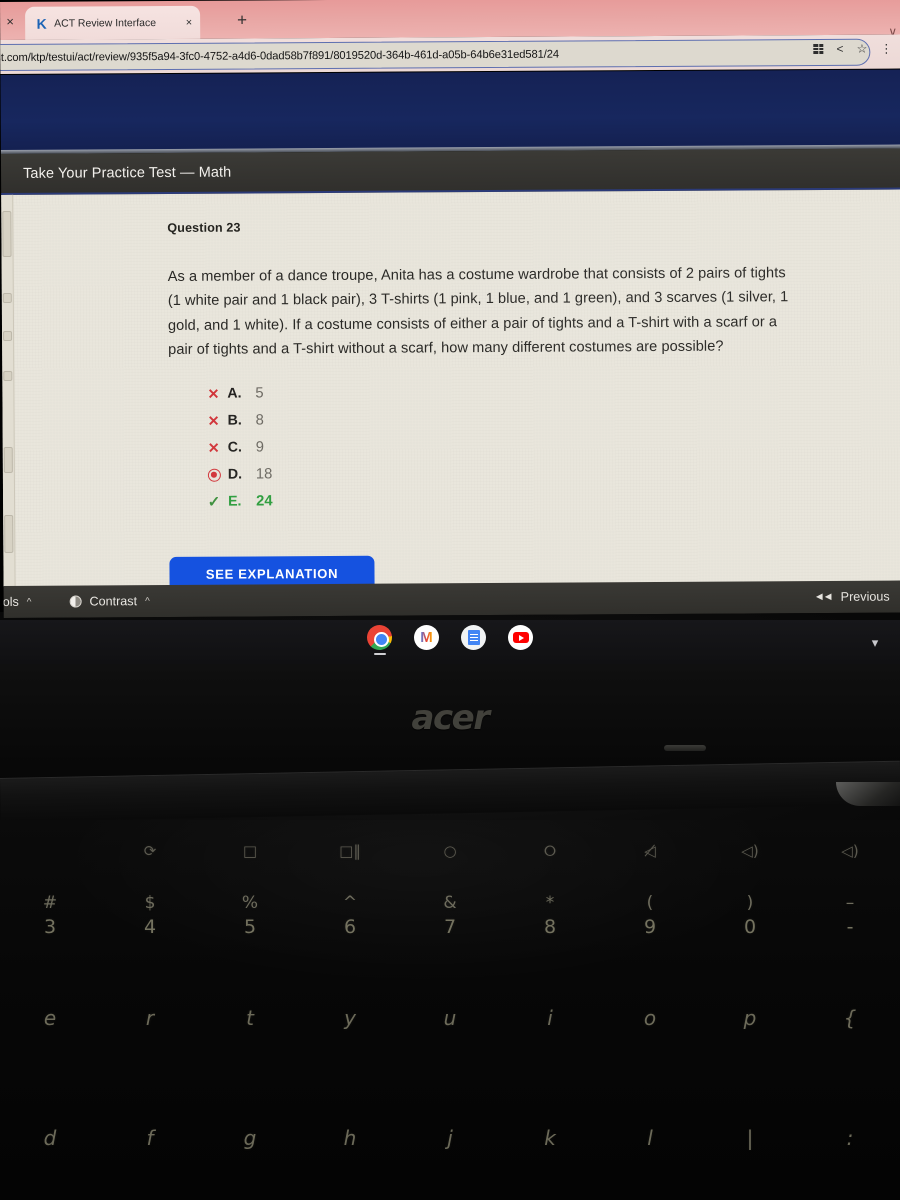 Image resolution: width=900 pixels, height=1200 pixels. What do you see at coordinates (235, 474) in the screenshot?
I see `choice-letter: D.` at bounding box center [235, 474].